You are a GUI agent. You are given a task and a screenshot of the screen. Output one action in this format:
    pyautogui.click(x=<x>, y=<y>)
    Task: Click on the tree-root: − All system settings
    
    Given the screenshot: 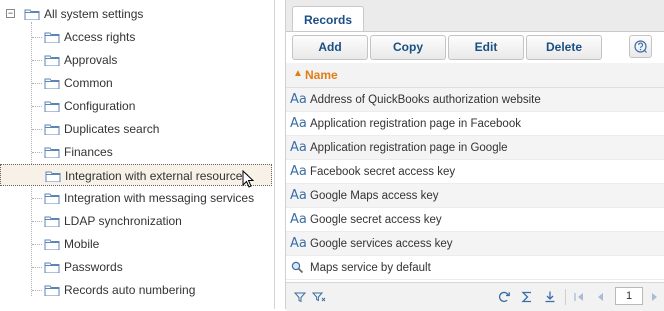 What is the action you would take?
    pyautogui.click(x=137, y=14)
    